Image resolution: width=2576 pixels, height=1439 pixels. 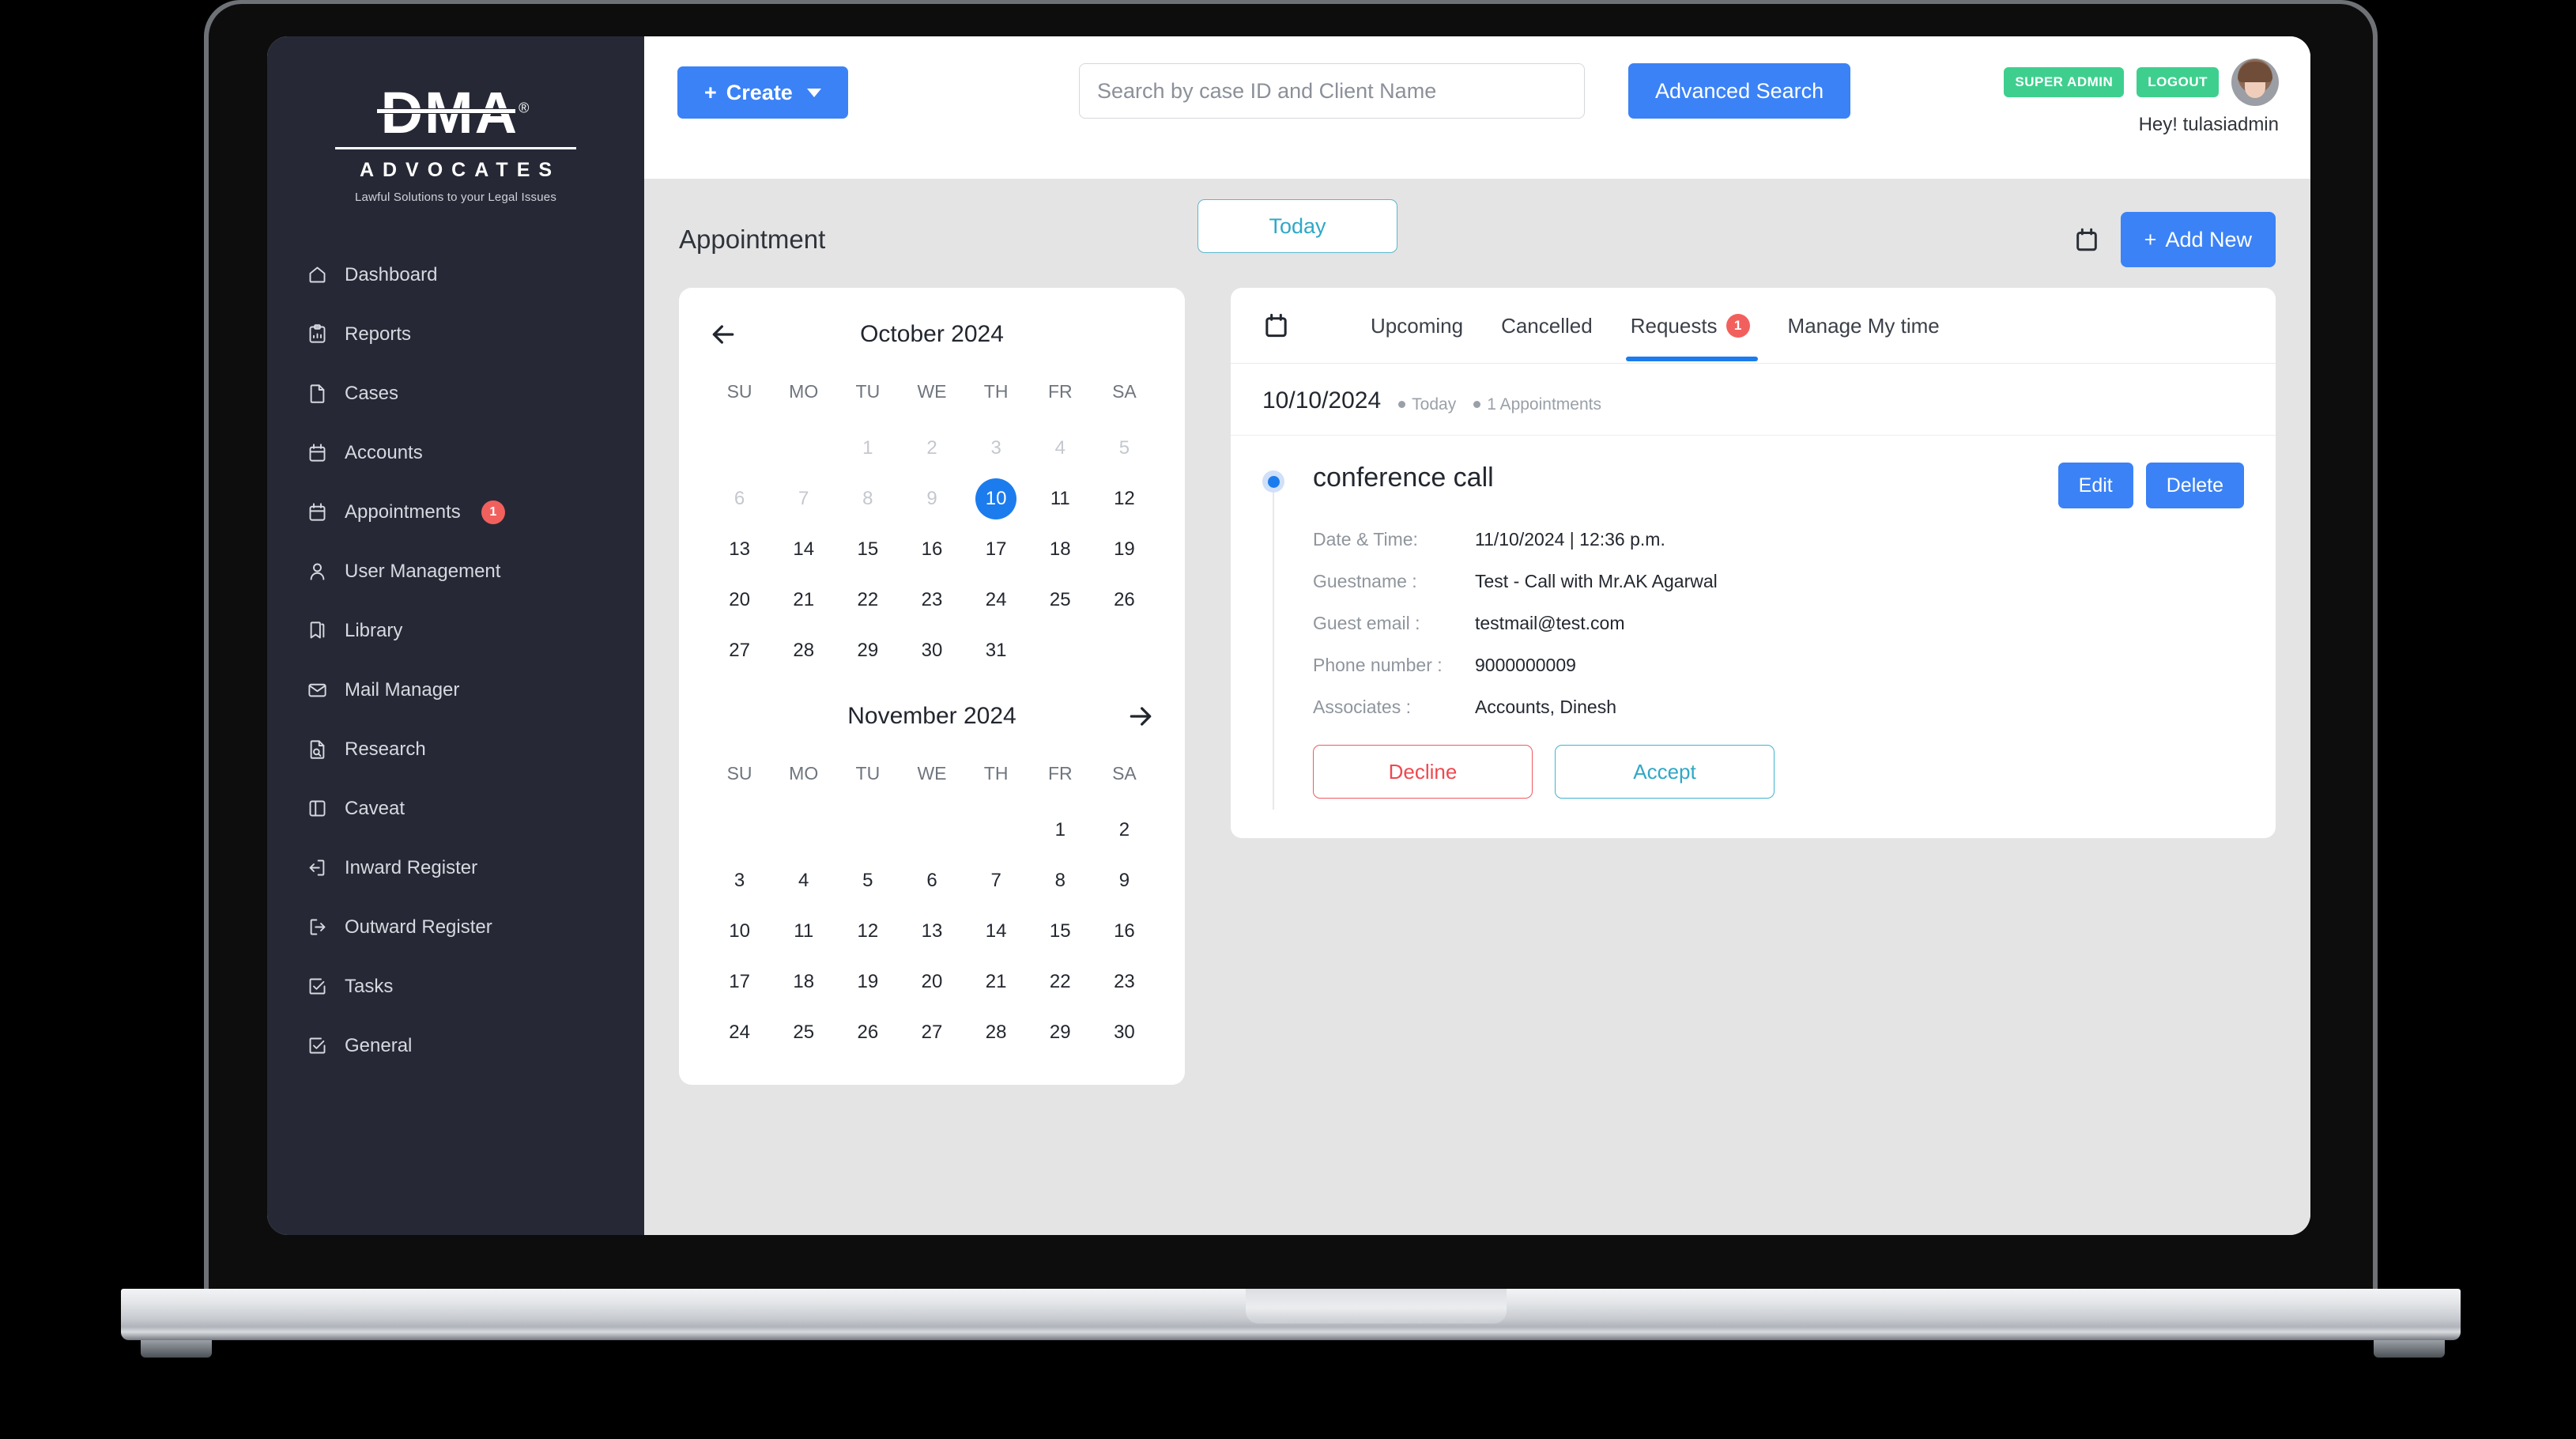 What do you see at coordinates (2064, 82) in the screenshot?
I see `role-badge: SUPER ADMIN` at bounding box center [2064, 82].